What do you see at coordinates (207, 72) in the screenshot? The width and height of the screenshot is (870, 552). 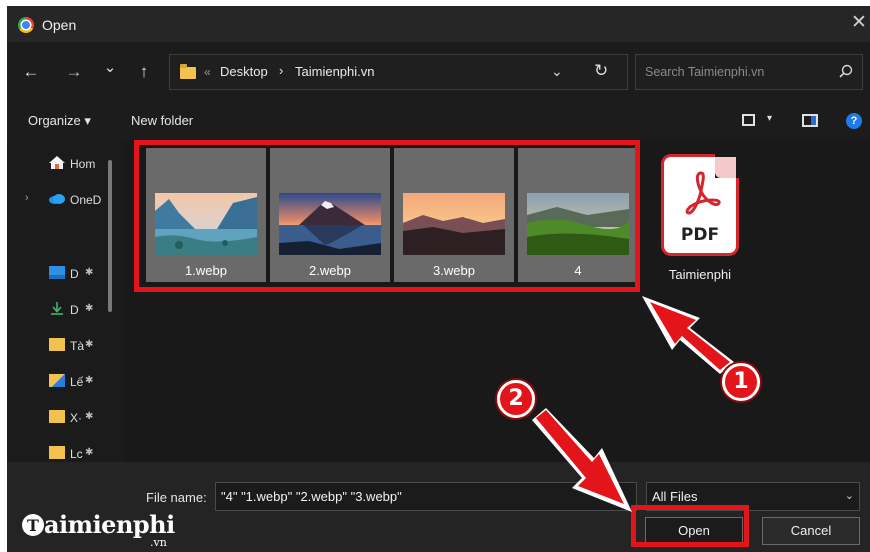 I see `address-overflow: «` at bounding box center [207, 72].